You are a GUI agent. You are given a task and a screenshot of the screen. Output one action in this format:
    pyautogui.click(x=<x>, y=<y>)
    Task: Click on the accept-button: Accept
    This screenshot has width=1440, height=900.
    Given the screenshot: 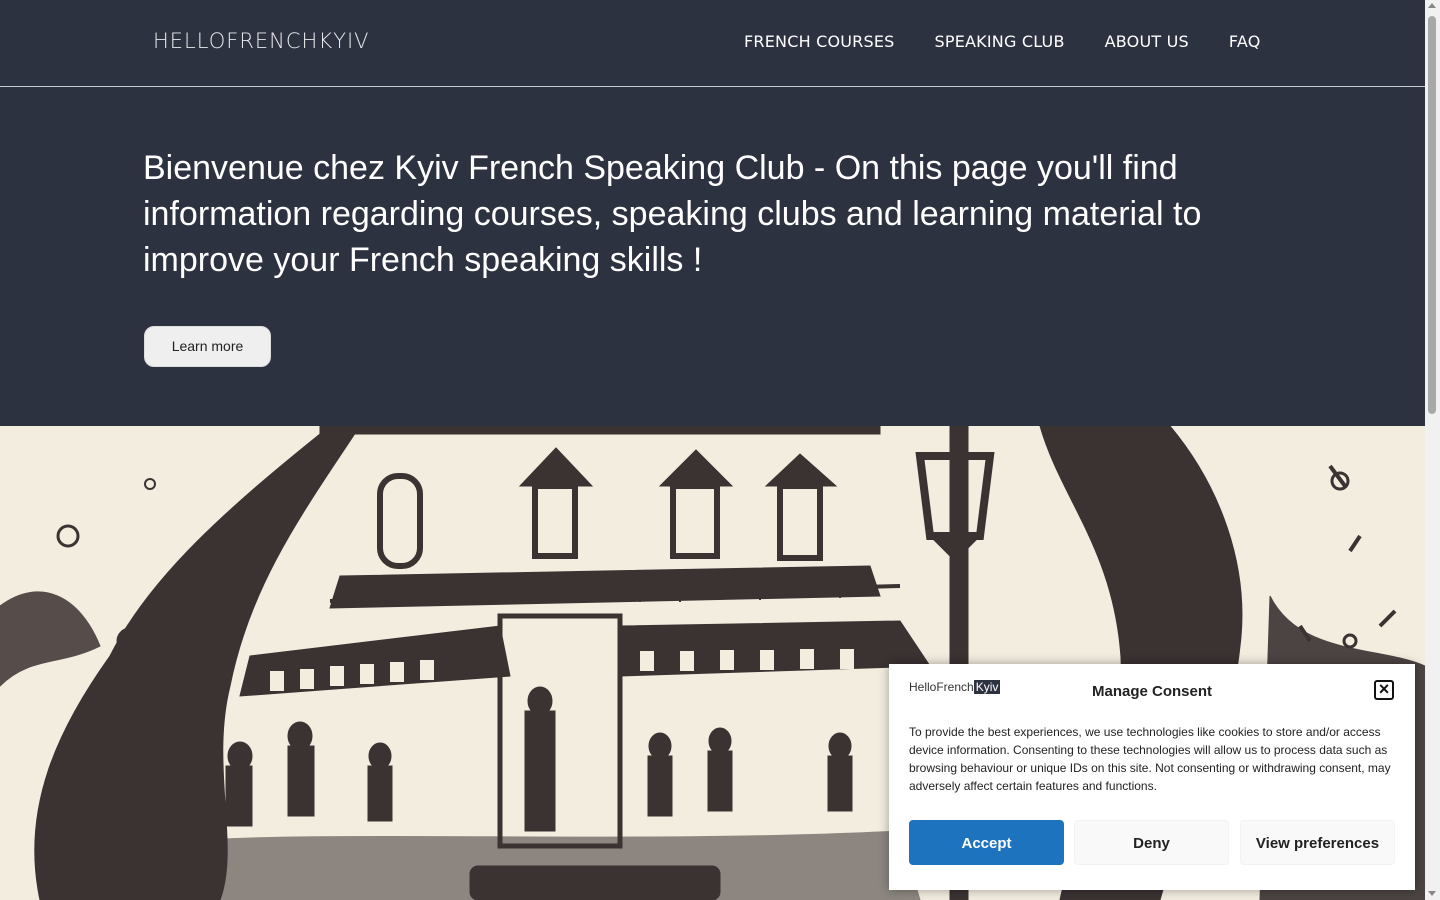 What is the action you would take?
    pyautogui.click(x=986, y=842)
    